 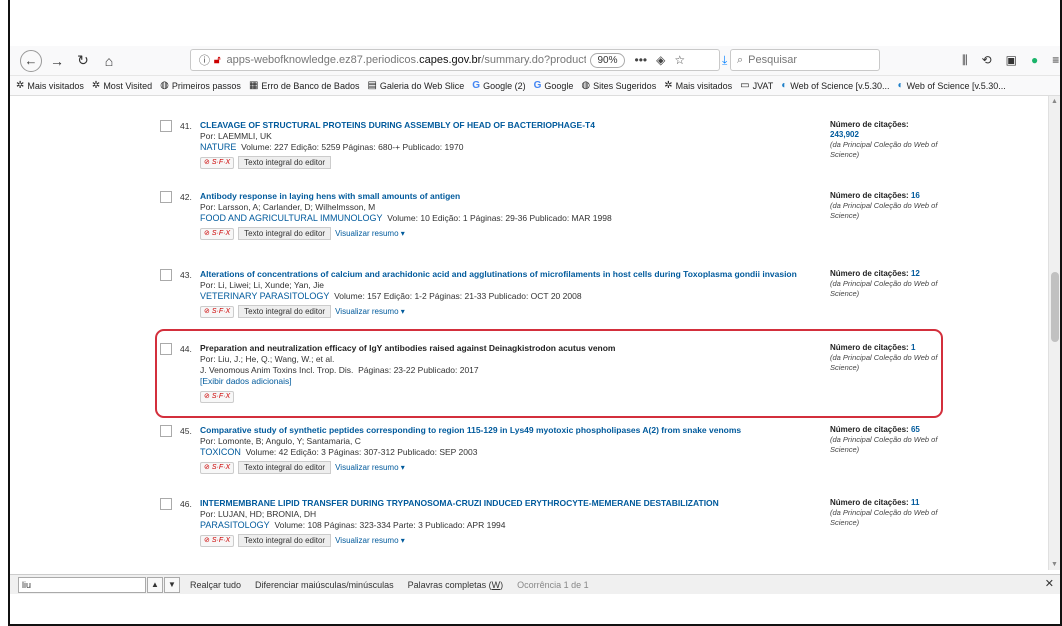 I want to click on scroll-down-icon: ▼, so click(x=1054, y=564).